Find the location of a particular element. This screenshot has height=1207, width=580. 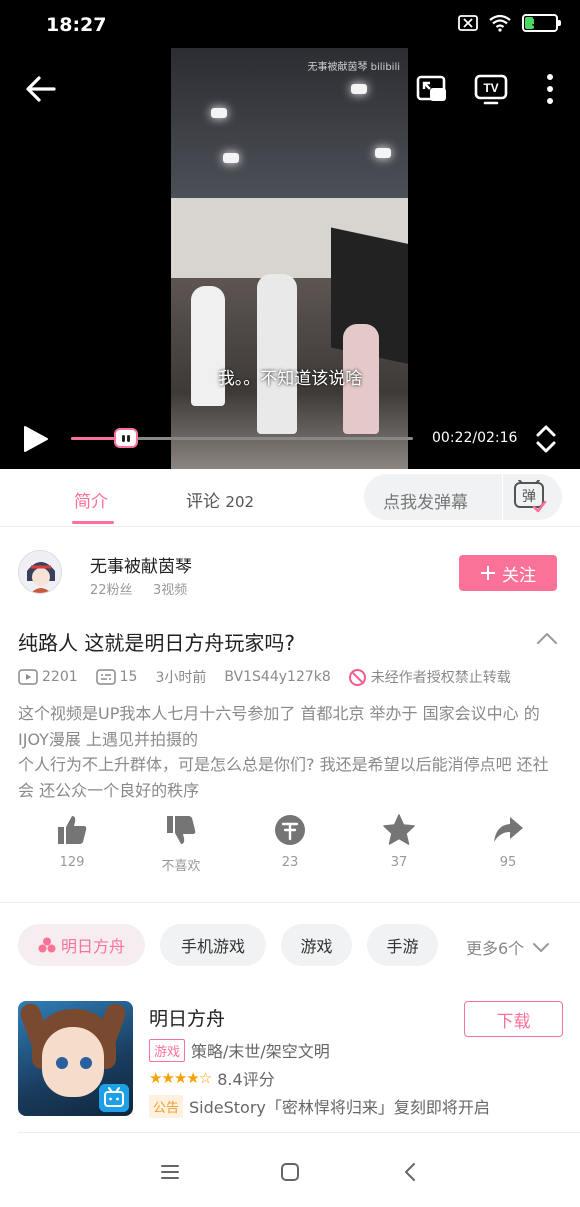

follow-button: 关注 is located at coordinates (508, 573).